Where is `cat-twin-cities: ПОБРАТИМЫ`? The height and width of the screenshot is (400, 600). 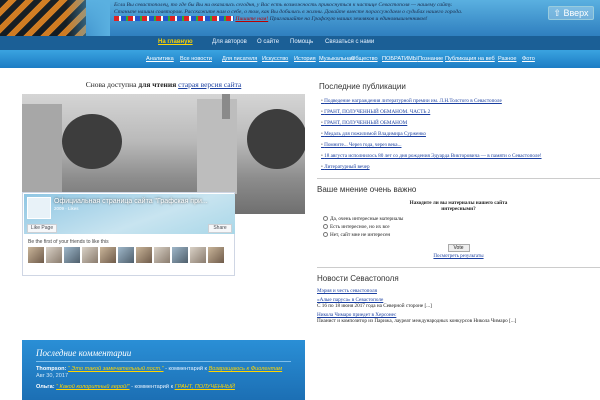 cat-twin-cities: ПОБРАТИМЫ is located at coordinates (400, 59).